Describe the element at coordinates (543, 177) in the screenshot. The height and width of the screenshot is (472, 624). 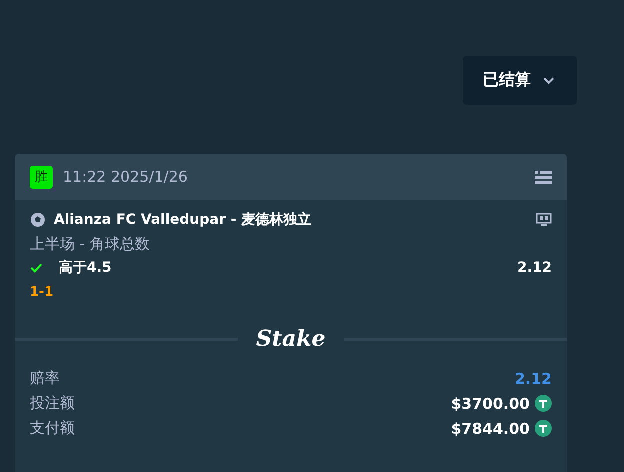
I see `list-icon` at that location.